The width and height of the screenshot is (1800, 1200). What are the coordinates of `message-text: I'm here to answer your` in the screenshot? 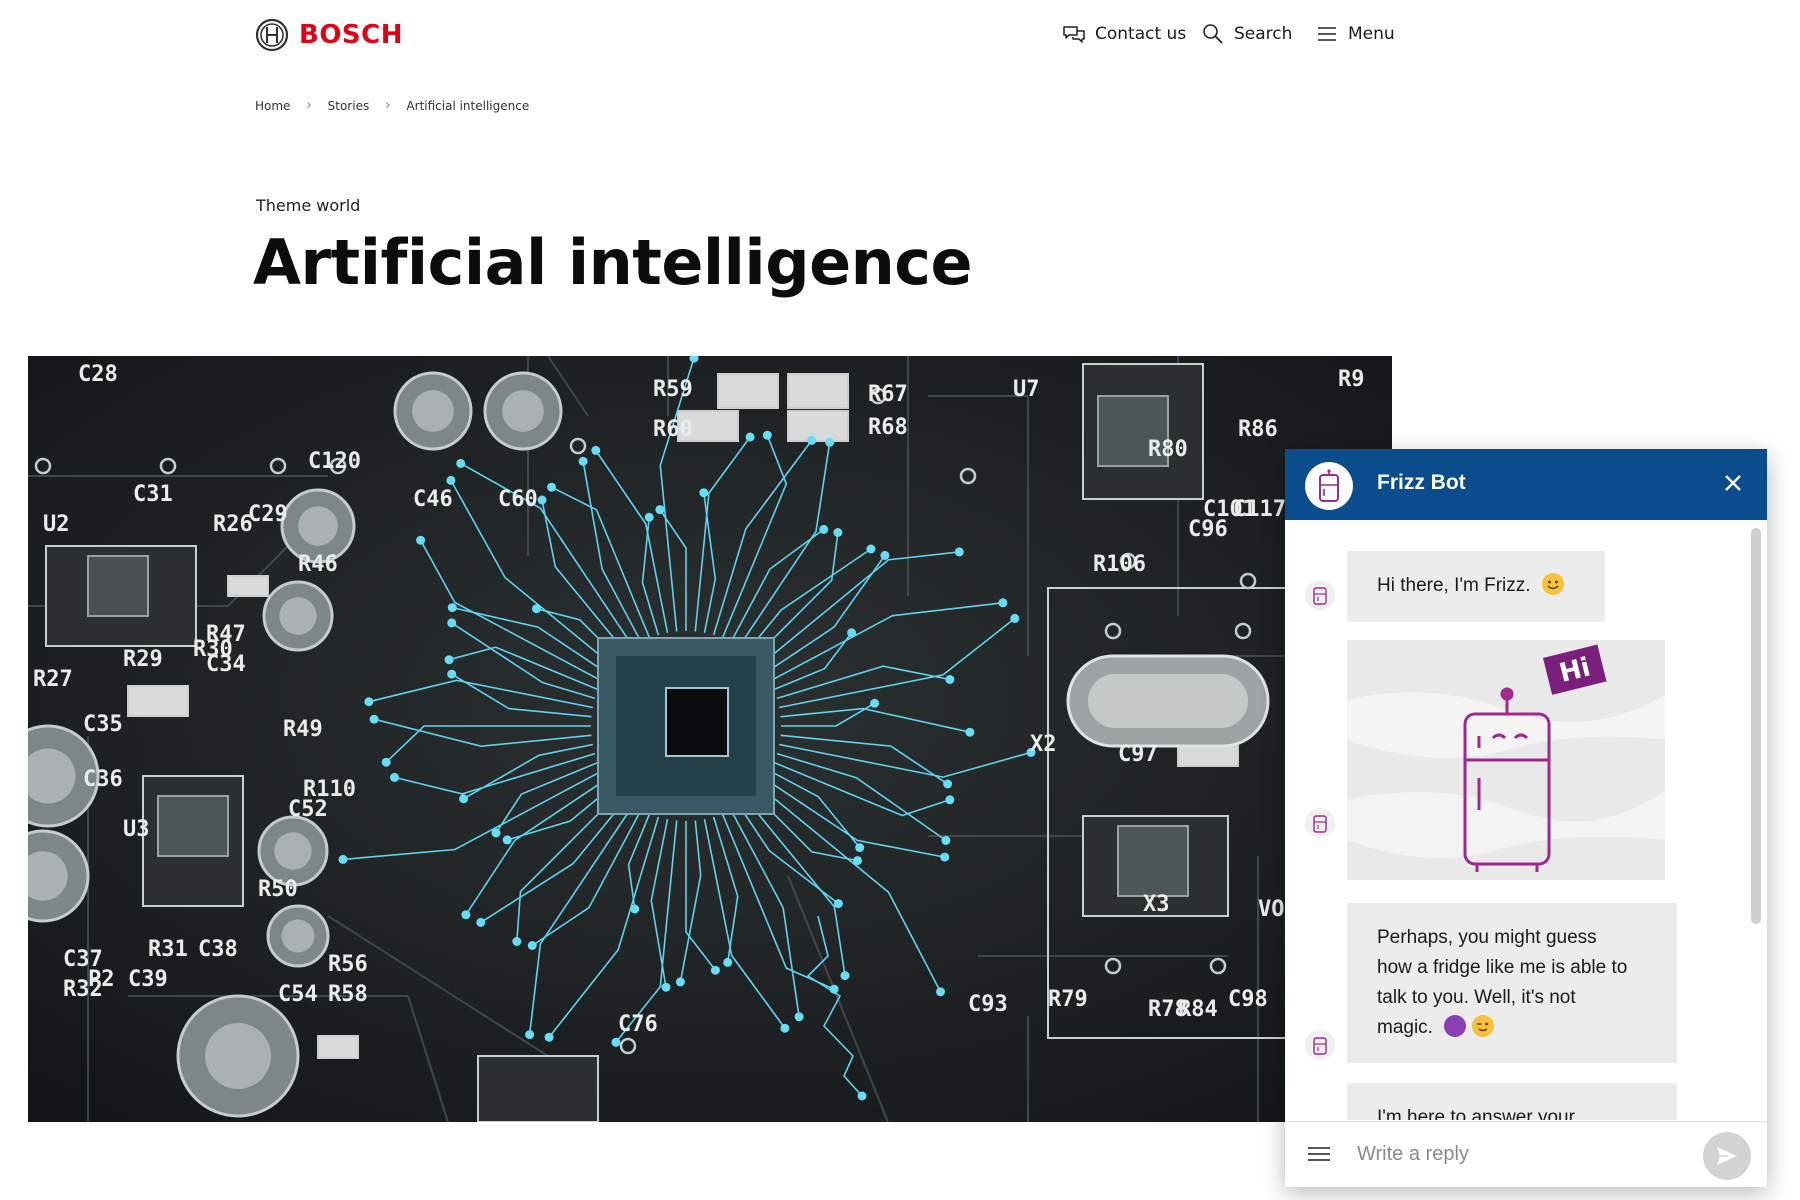 It's located at (1476, 1113).